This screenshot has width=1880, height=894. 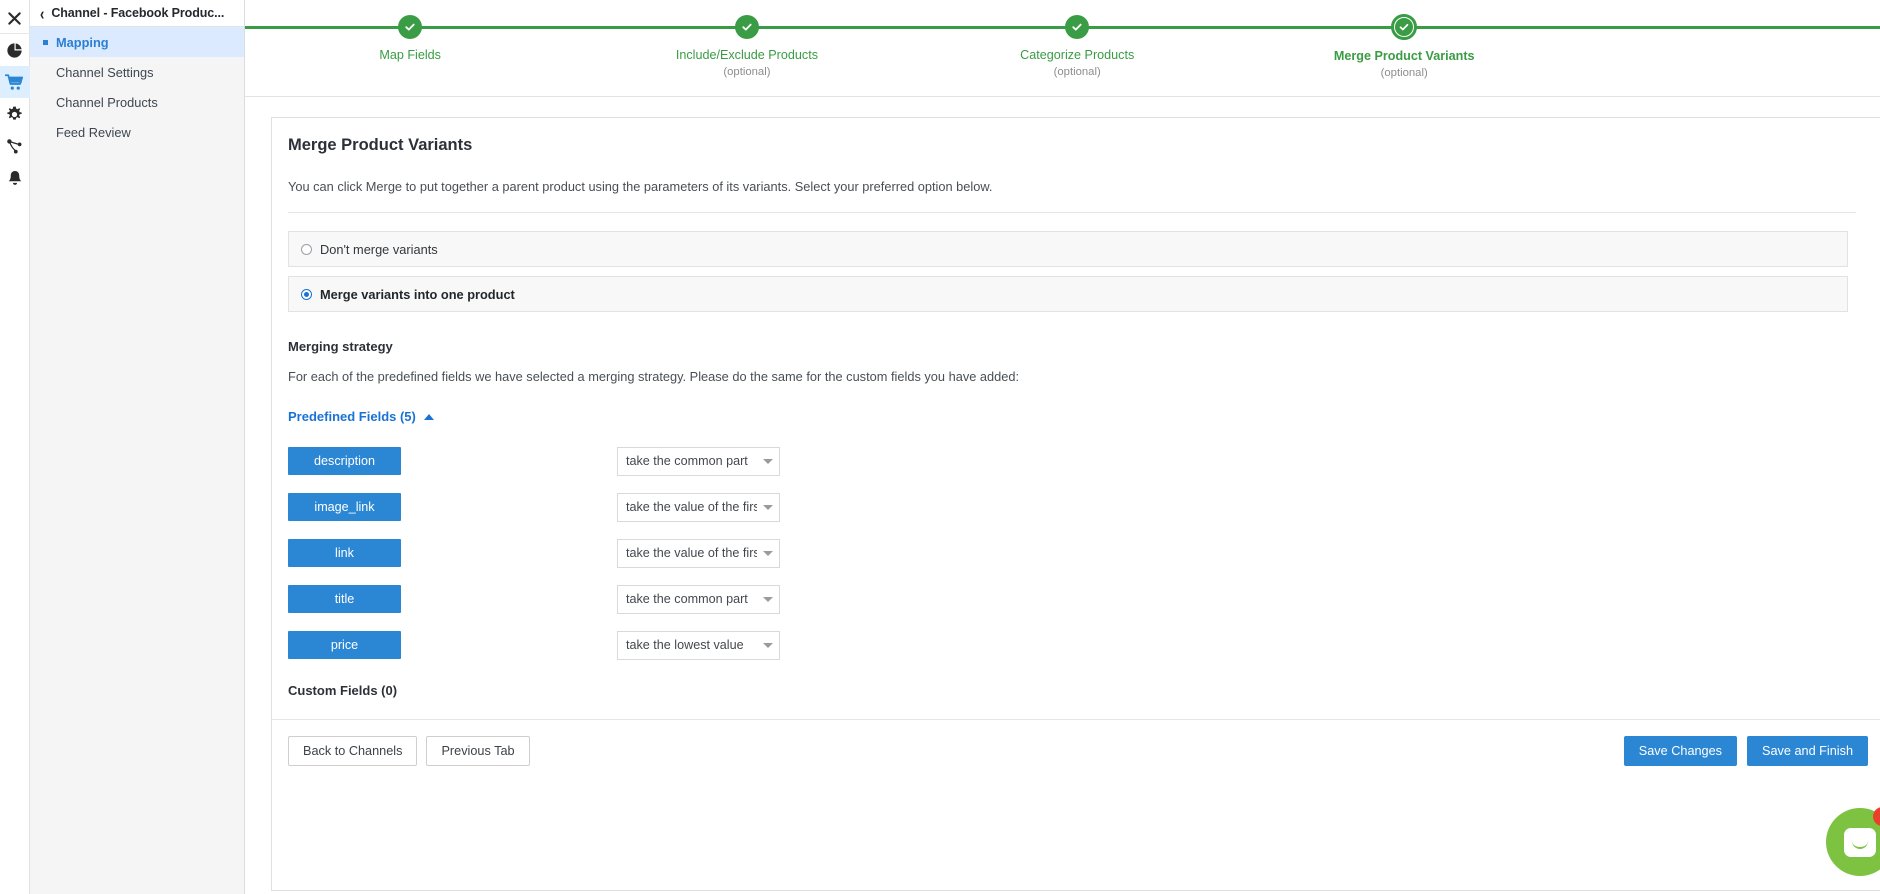 What do you see at coordinates (1807, 751) in the screenshot?
I see `save-and-finish-button: Save and Finish` at bounding box center [1807, 751].